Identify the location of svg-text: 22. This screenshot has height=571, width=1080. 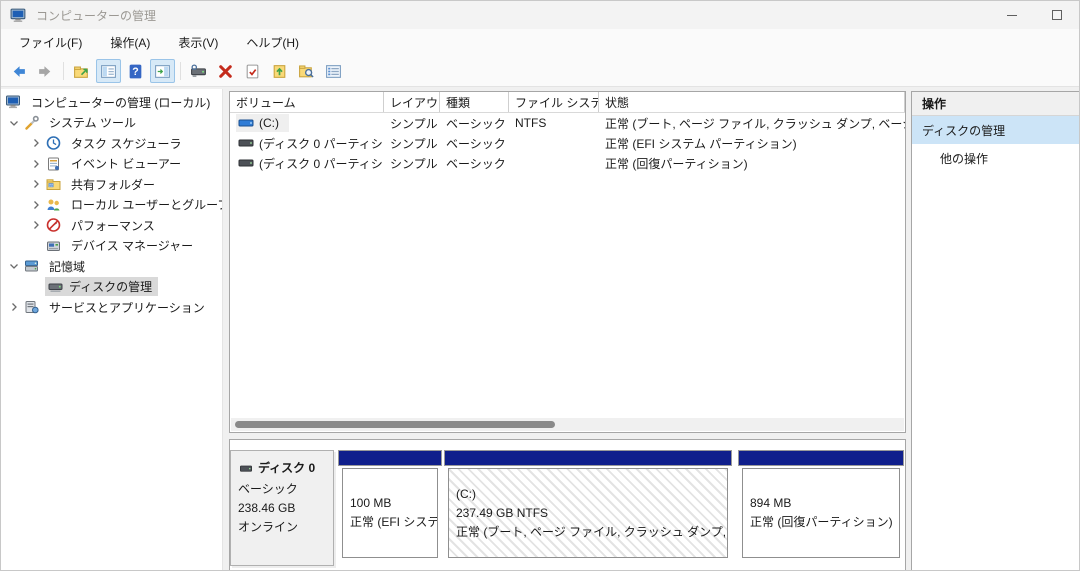
(51, 186).